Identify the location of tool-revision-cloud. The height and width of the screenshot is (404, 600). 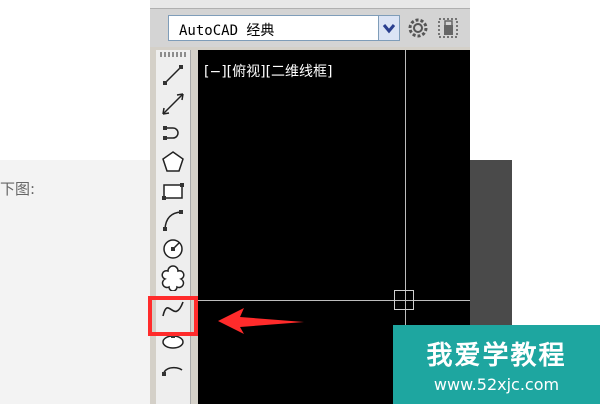
(173, 278).